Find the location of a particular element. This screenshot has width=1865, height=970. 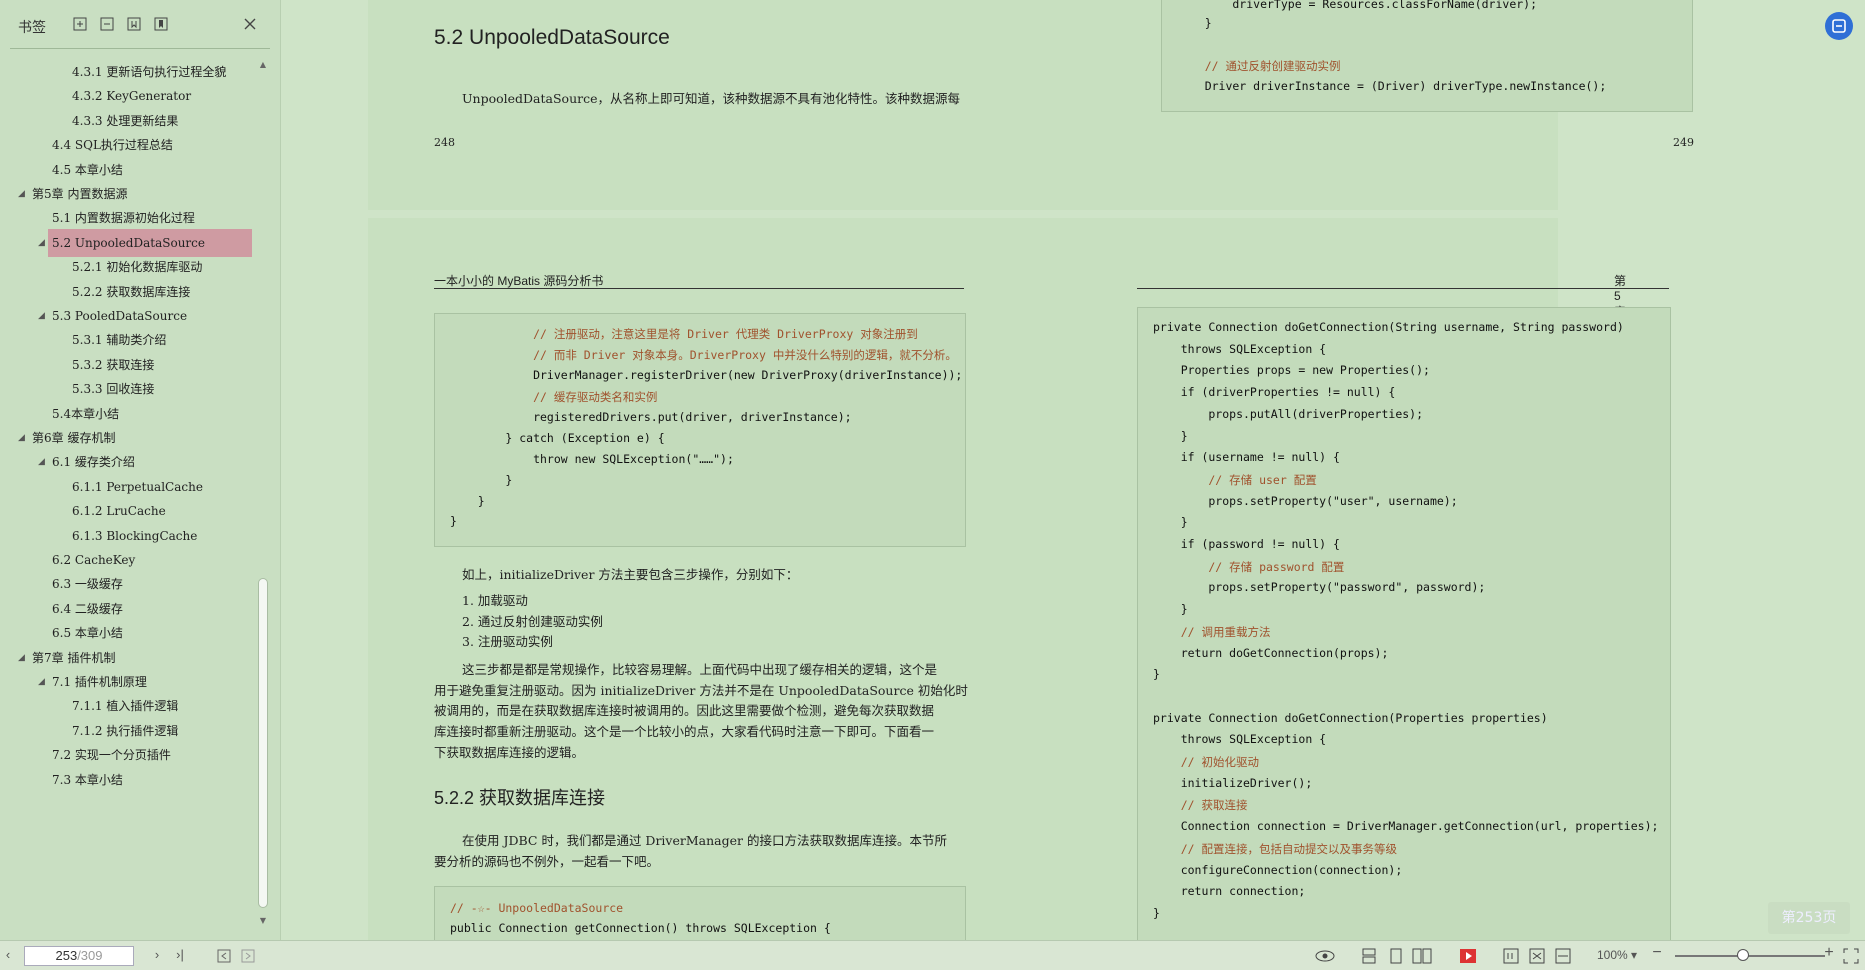

zoom-in-icon: + is located at coordinates (1829, 953).